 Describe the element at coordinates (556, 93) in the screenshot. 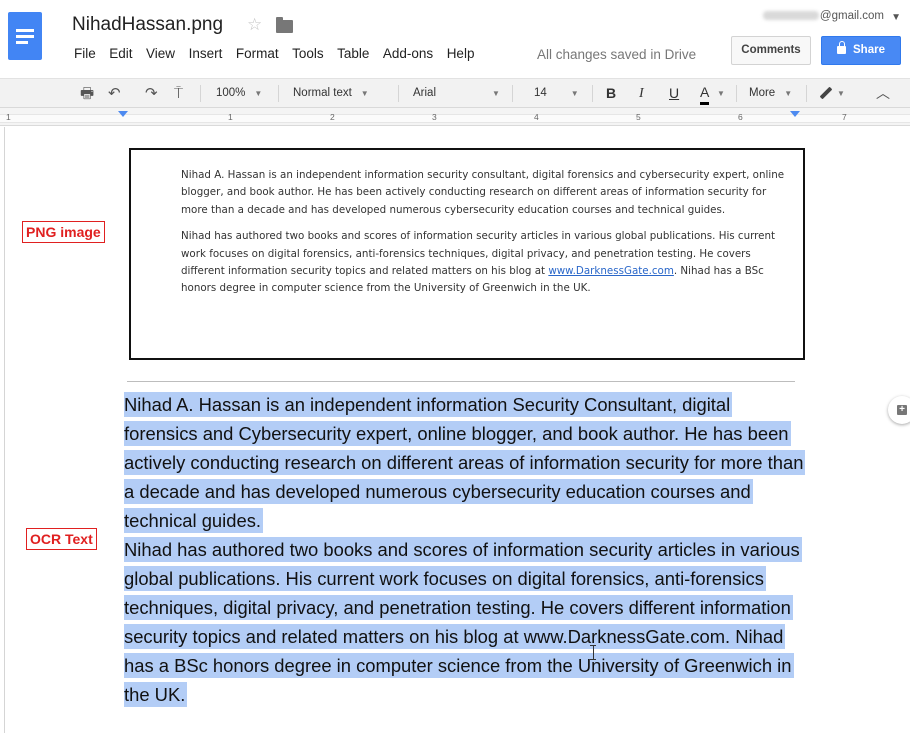

I see `font-size-select: 14 ▼` at that location.